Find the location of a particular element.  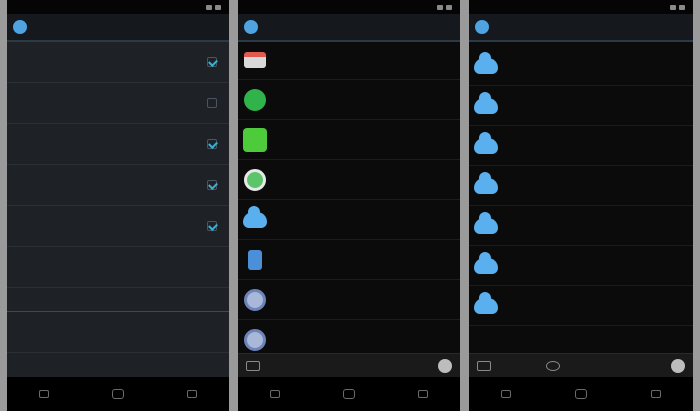

spotify-icon is located at coordinates (255, 99).